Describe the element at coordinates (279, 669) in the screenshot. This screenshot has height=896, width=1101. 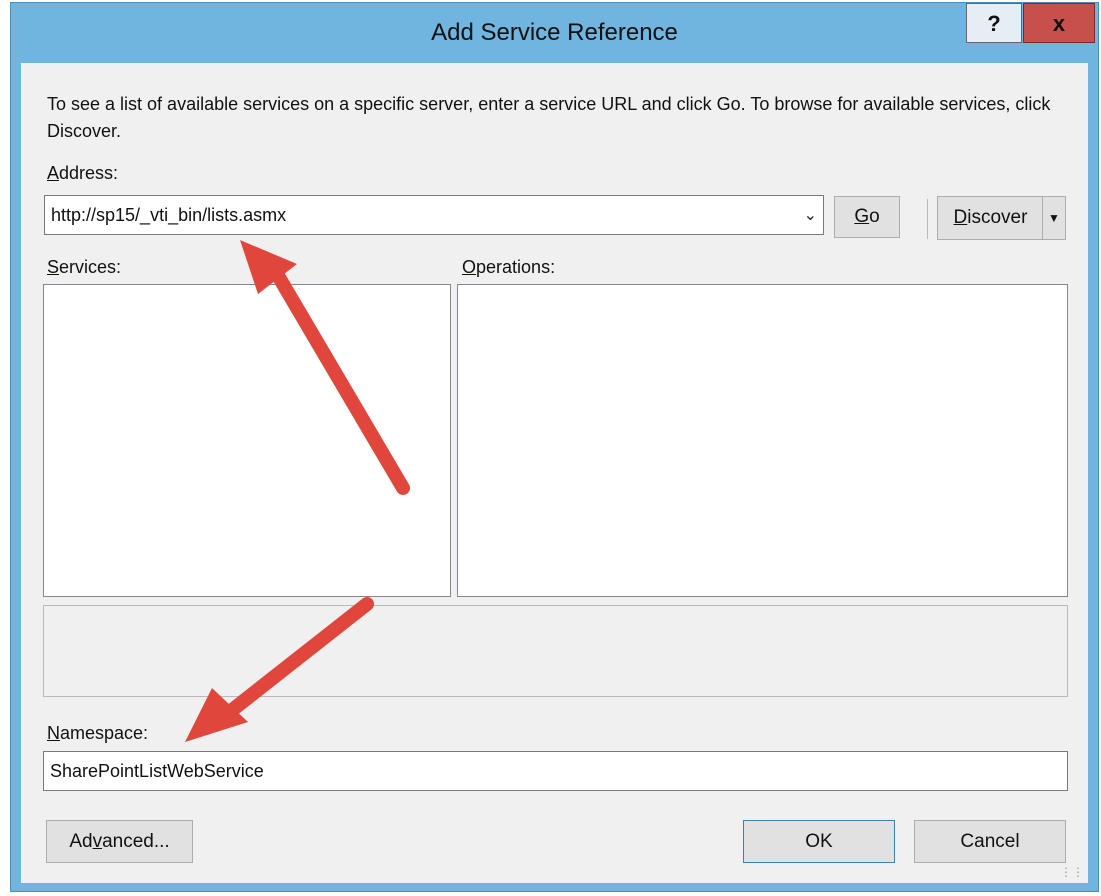
I see `arrow-to-namespace` at that location.